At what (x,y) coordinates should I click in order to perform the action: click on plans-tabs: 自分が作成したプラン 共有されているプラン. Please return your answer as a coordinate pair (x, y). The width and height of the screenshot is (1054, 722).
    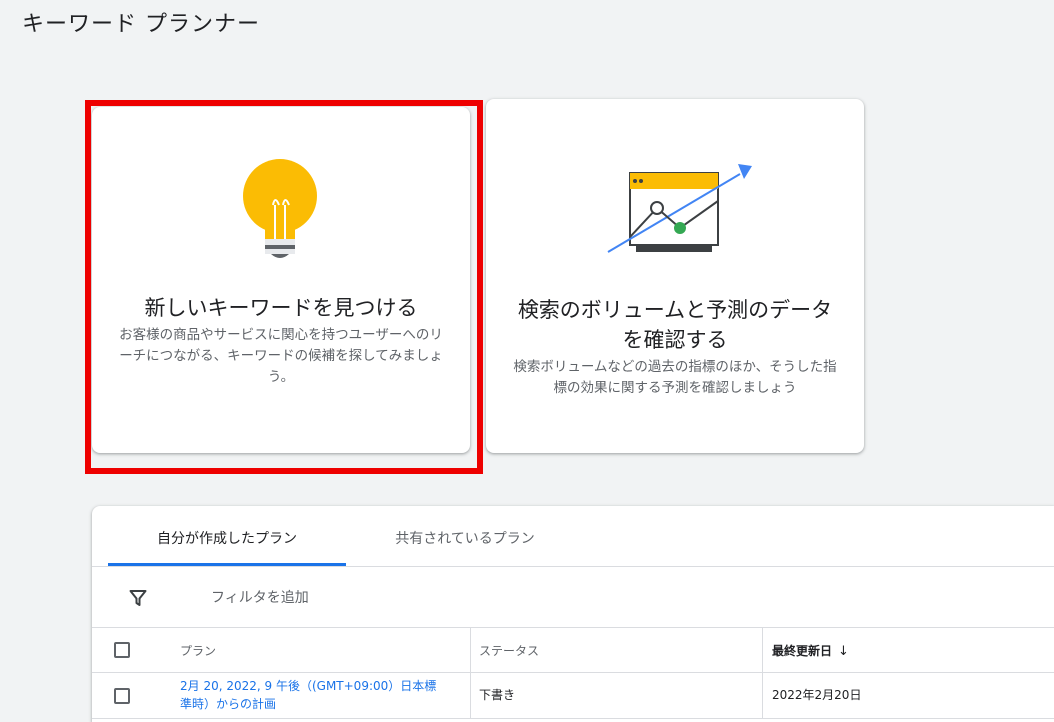
    Looking at the image, I should click on (573, 536).